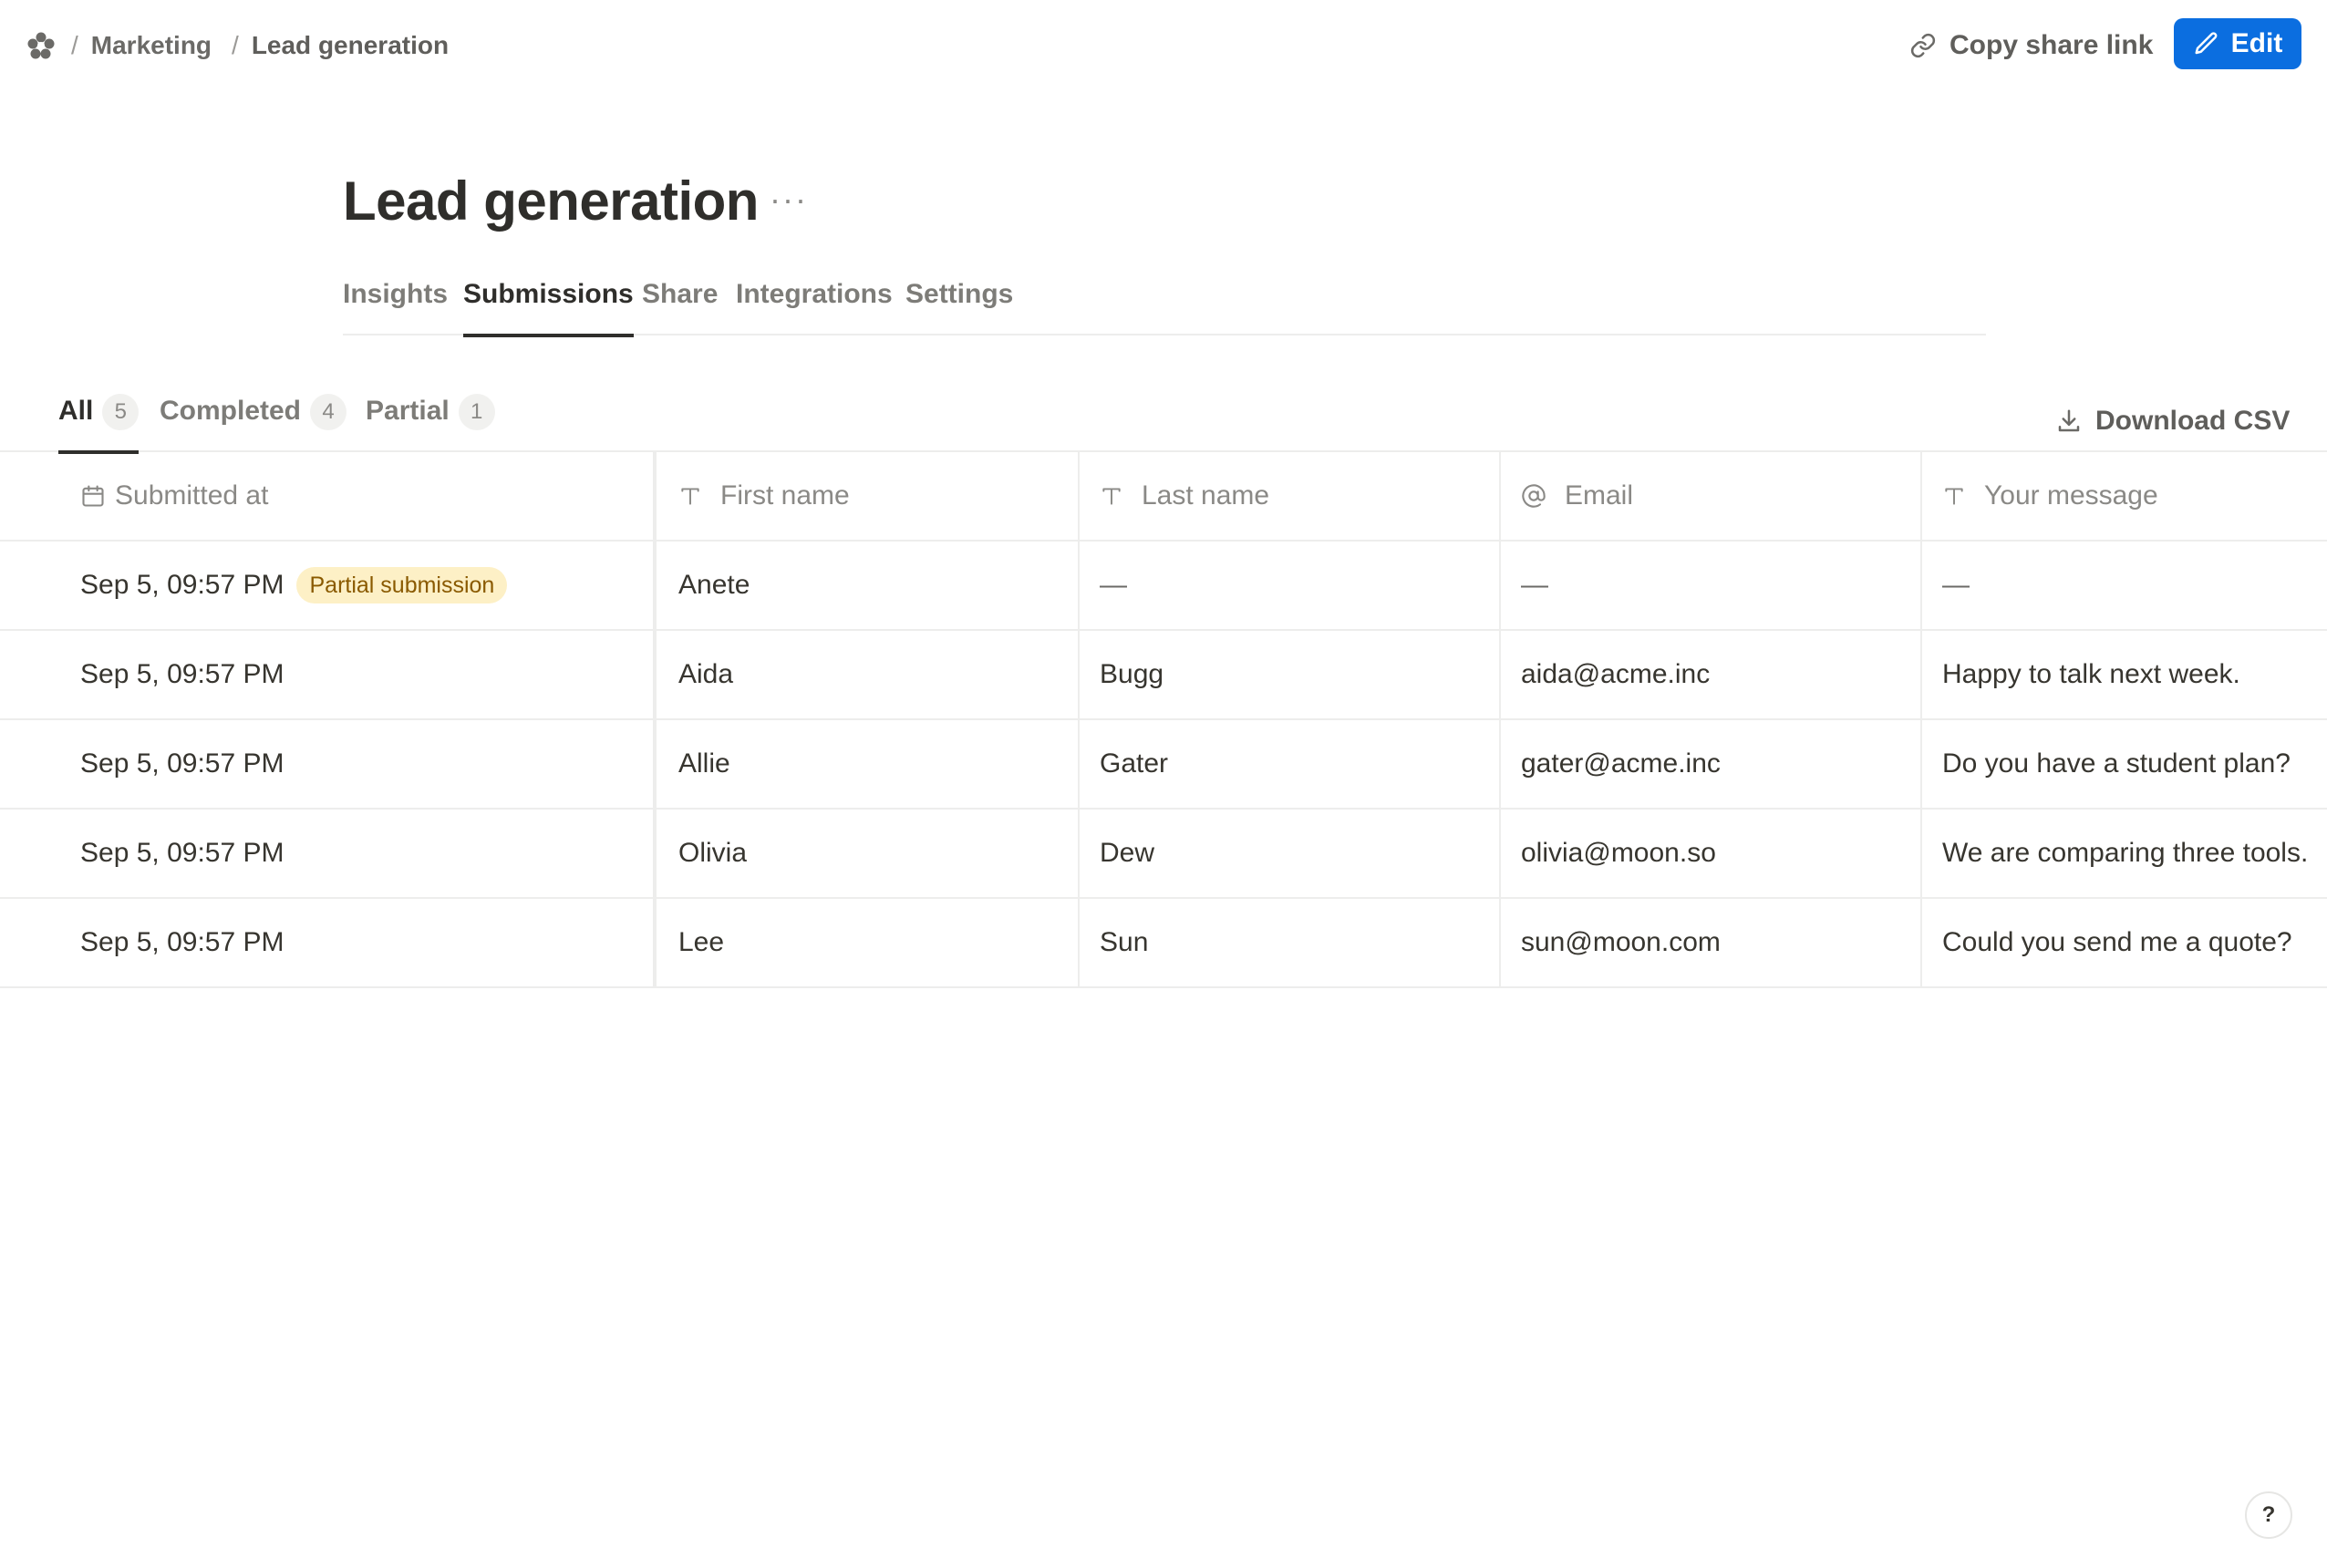  I want to click on column-header-your-message: Your message, so click(2124, 496).